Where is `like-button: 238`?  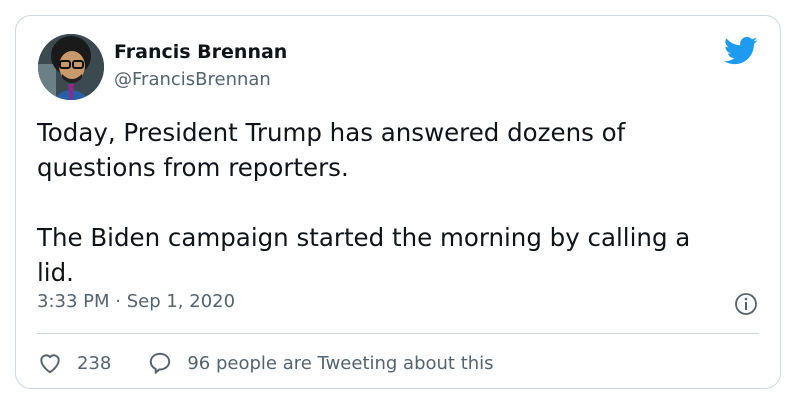 like-button: 238 is located at coordinates (74, 363).